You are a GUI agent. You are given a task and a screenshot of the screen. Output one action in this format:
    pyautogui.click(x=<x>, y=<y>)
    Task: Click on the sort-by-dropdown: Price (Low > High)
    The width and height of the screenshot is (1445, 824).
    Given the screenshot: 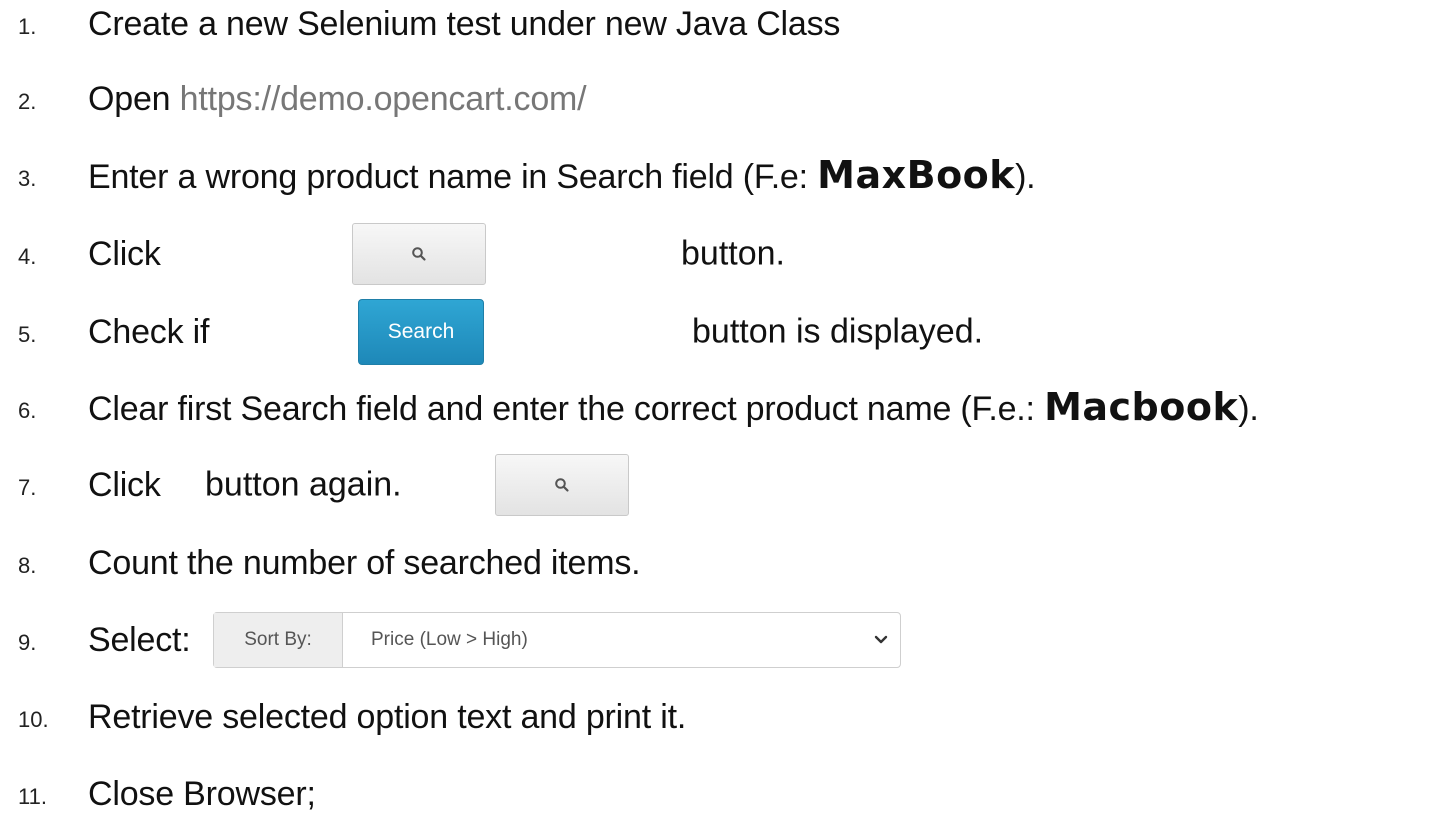 What is the action you would take?
    pyautogui.click(x=621, y=640)
    